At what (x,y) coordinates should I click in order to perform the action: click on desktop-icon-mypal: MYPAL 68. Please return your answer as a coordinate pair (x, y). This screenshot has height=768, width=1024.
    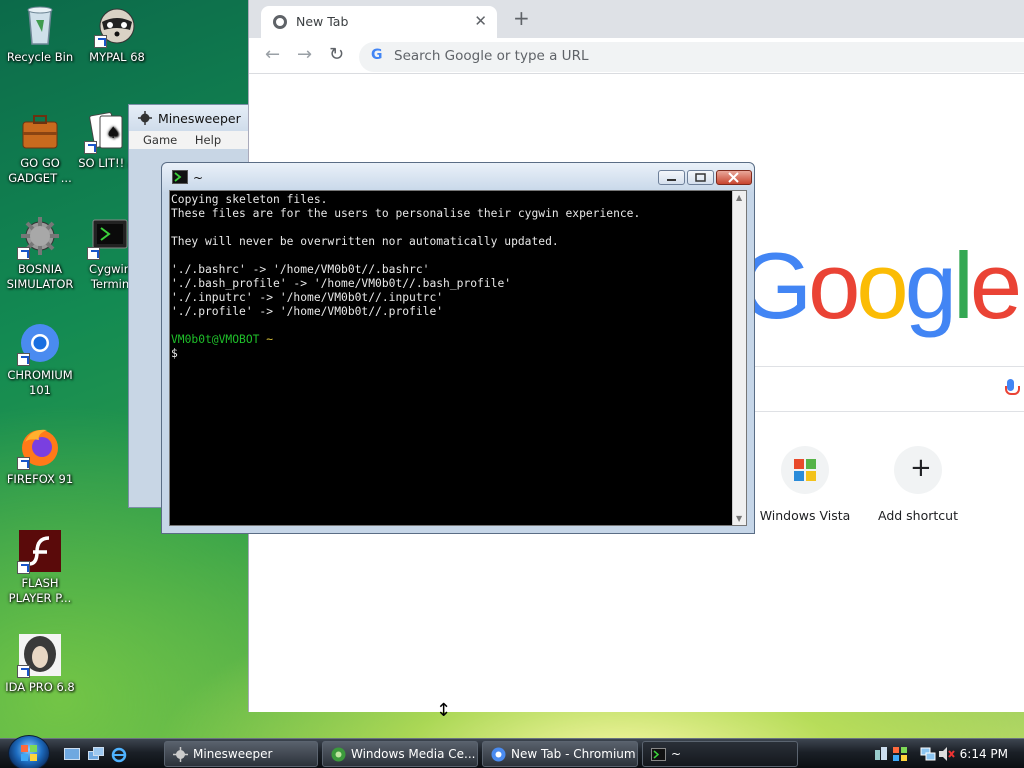
    Looking at the image, I should click on (117, 33).